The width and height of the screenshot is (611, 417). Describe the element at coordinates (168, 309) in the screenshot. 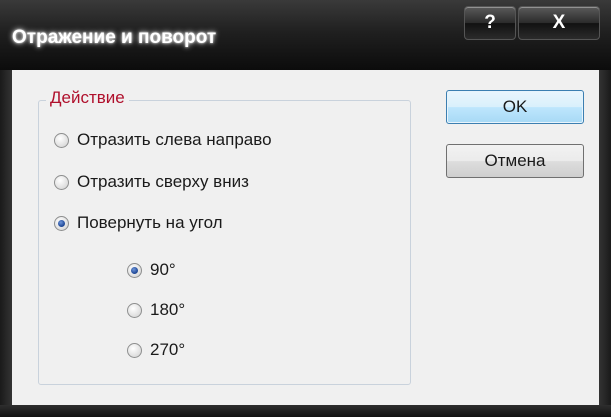

I see `radio-label: 180°` at that location.